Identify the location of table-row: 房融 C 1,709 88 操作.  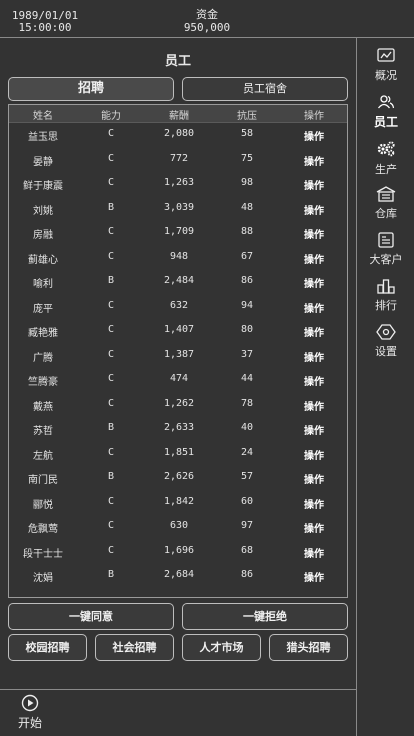
(178, 232).